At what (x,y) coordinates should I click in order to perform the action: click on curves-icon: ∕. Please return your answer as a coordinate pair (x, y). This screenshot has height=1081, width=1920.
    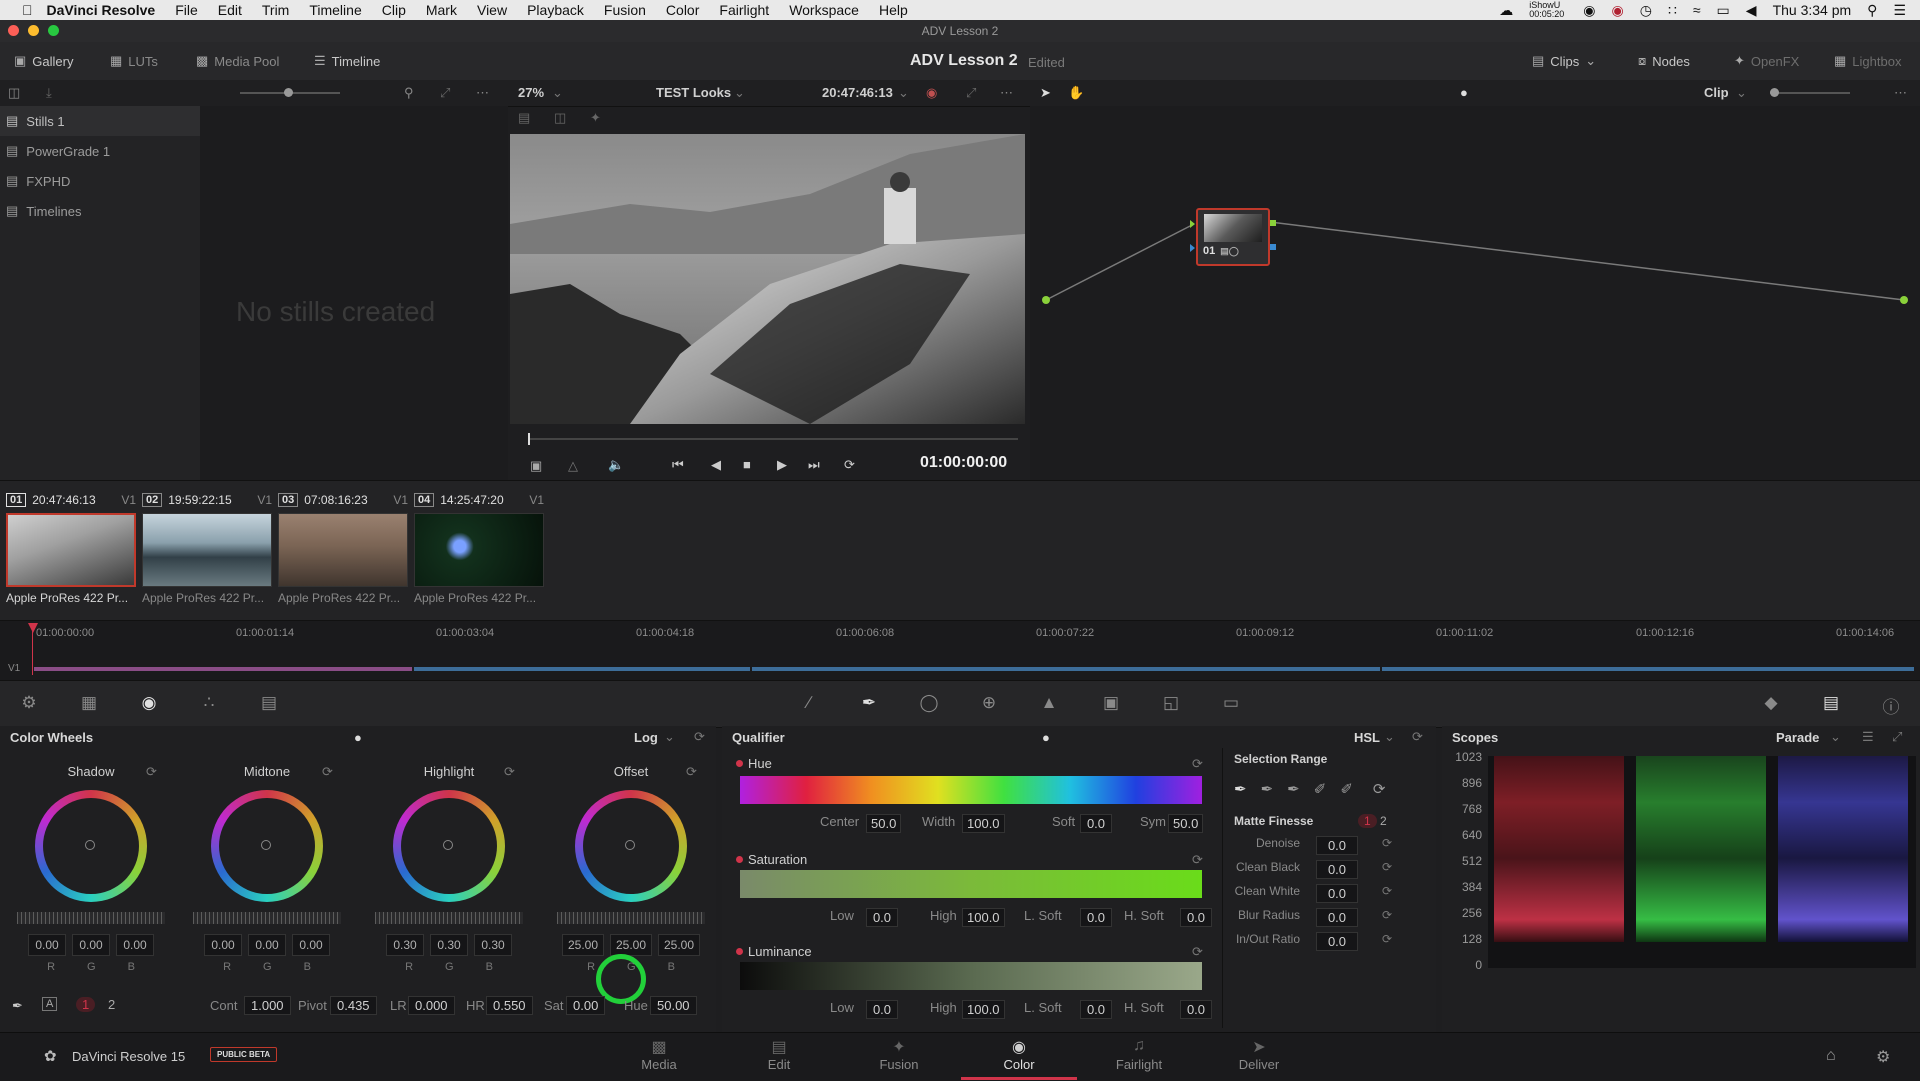
    Looking at the image, I should click on (809, 704).